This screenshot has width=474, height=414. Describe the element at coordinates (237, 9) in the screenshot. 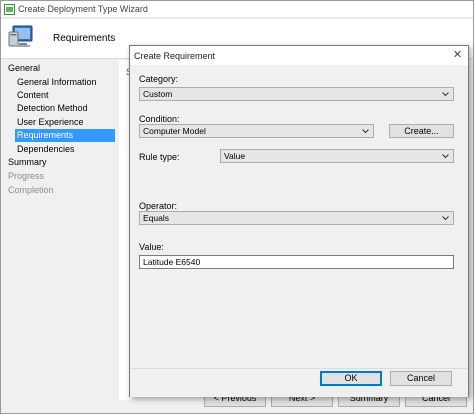

I see `wizard-titlebar: Create Deployment Type Wizard` at that location.